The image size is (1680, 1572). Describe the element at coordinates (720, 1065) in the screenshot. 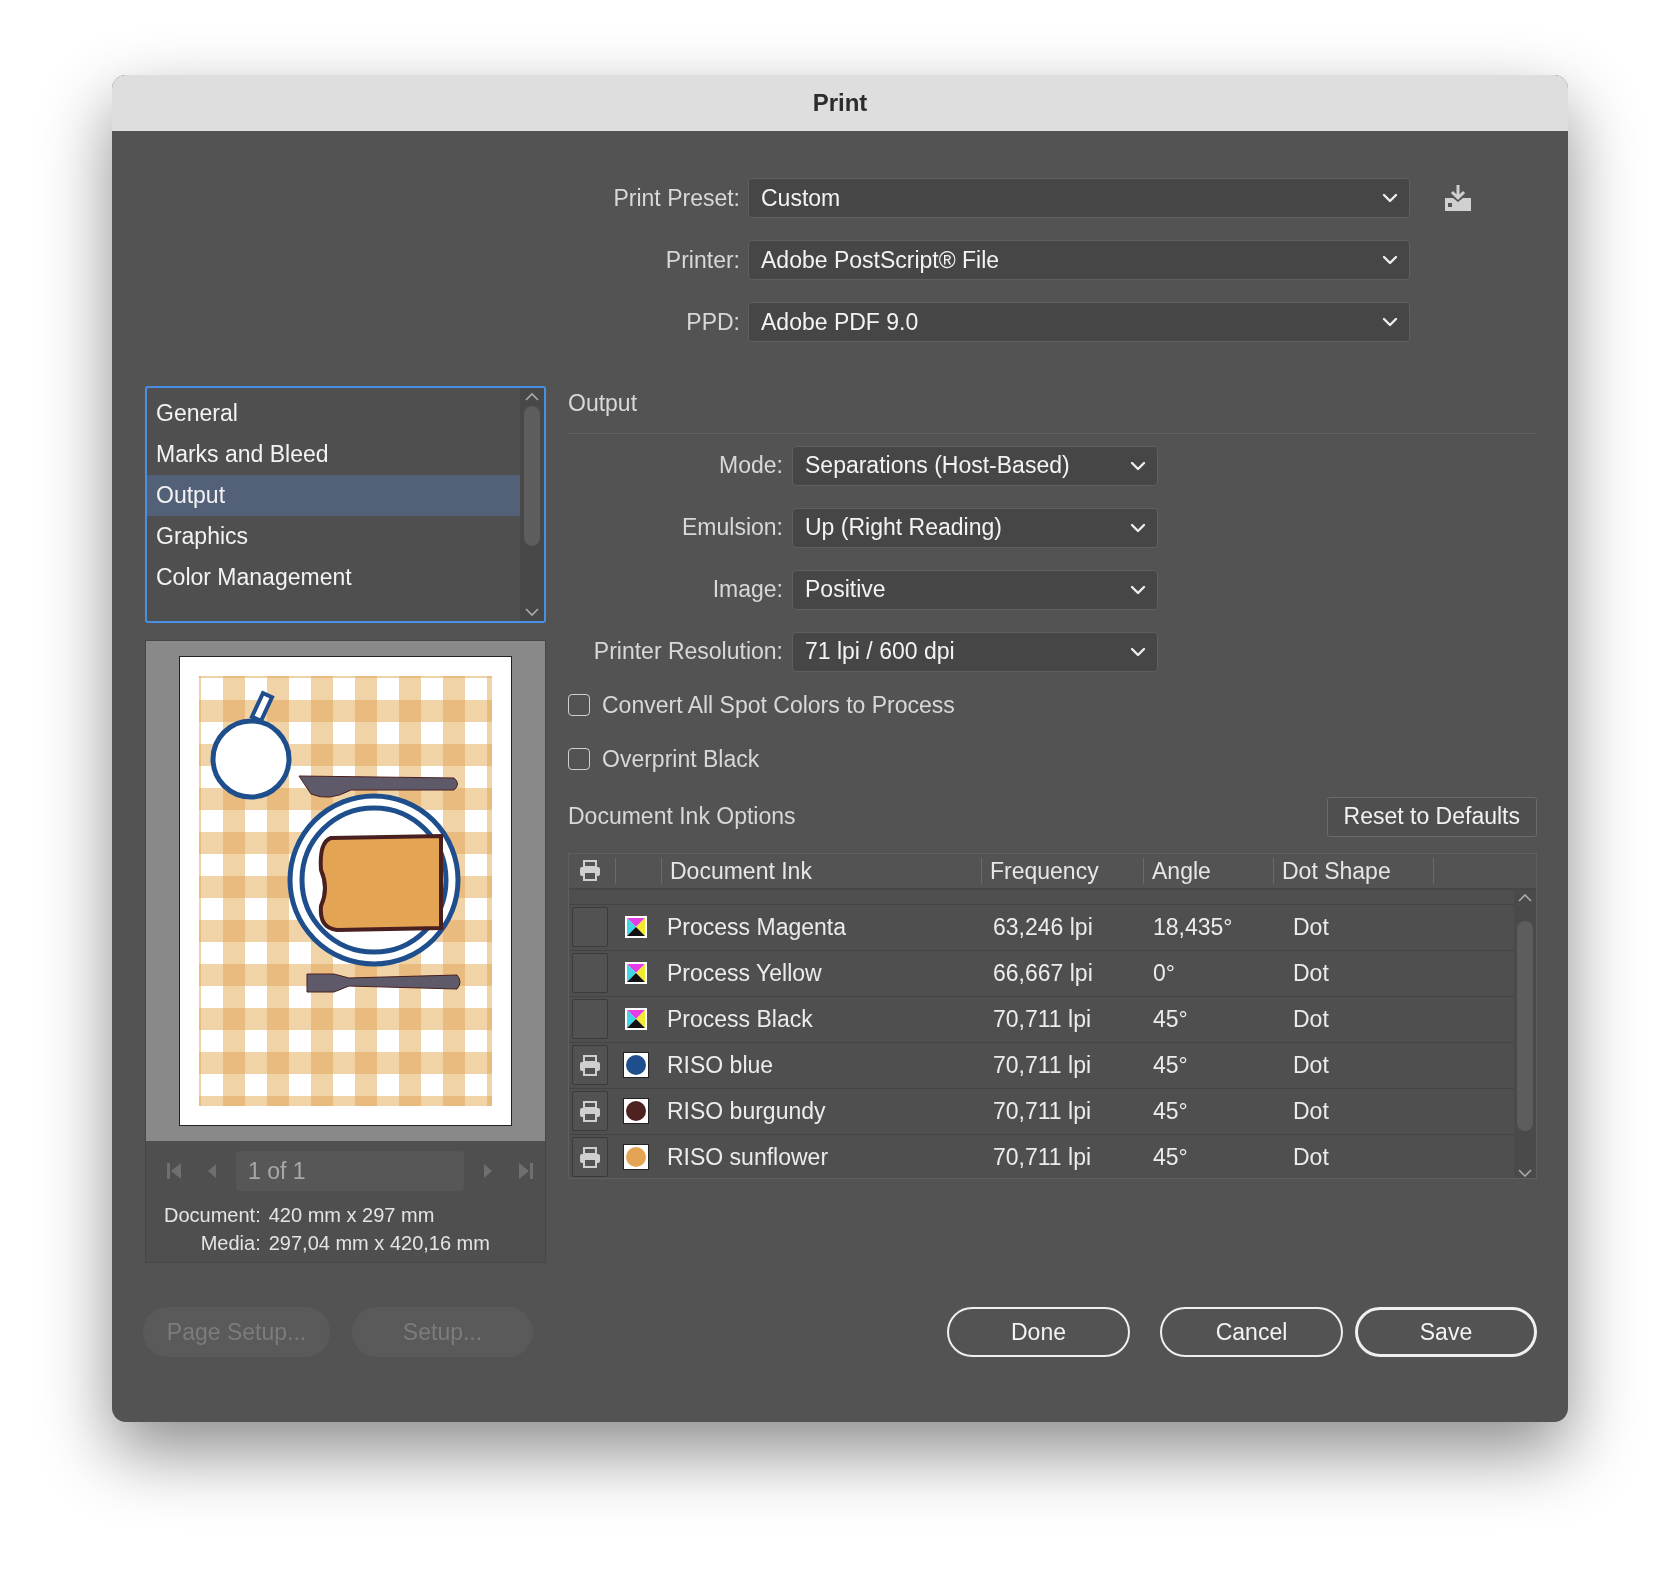

I see `ink-name: RISO blue` at that location.